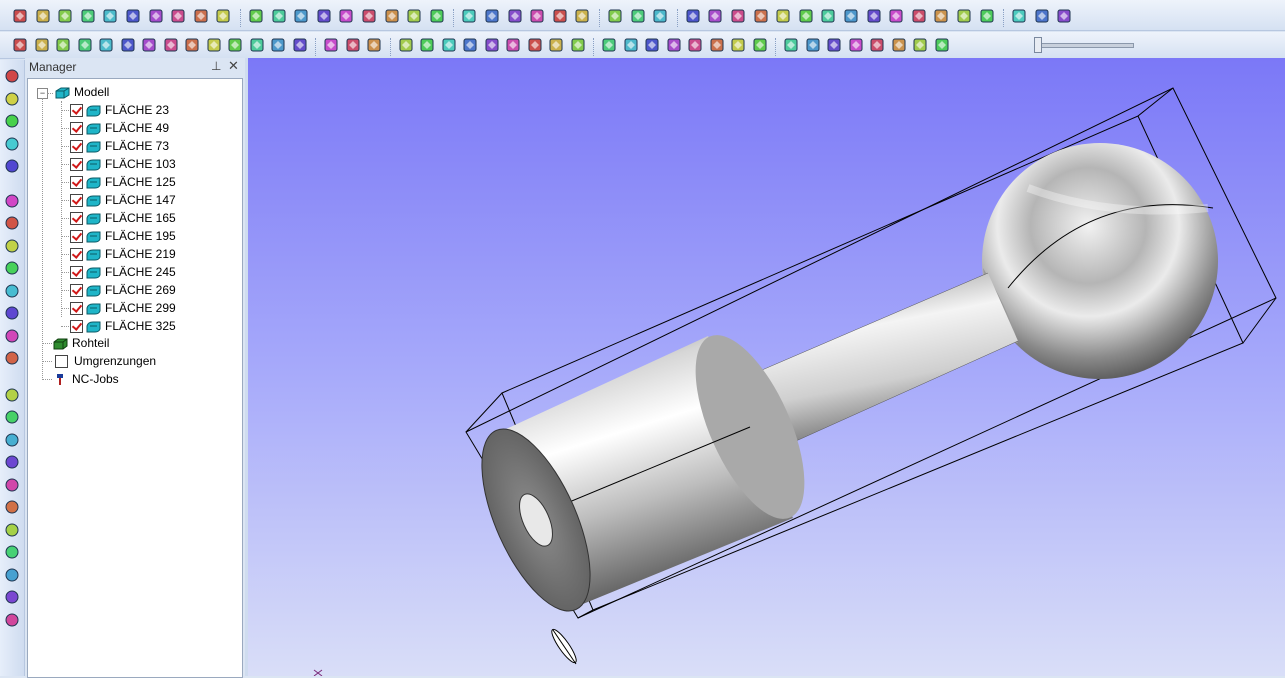 This screenshot has width=1285, height=678. Describe the element at coordinates (106, 45) in the screenshot. I see `mirror-h-icon` at that location.